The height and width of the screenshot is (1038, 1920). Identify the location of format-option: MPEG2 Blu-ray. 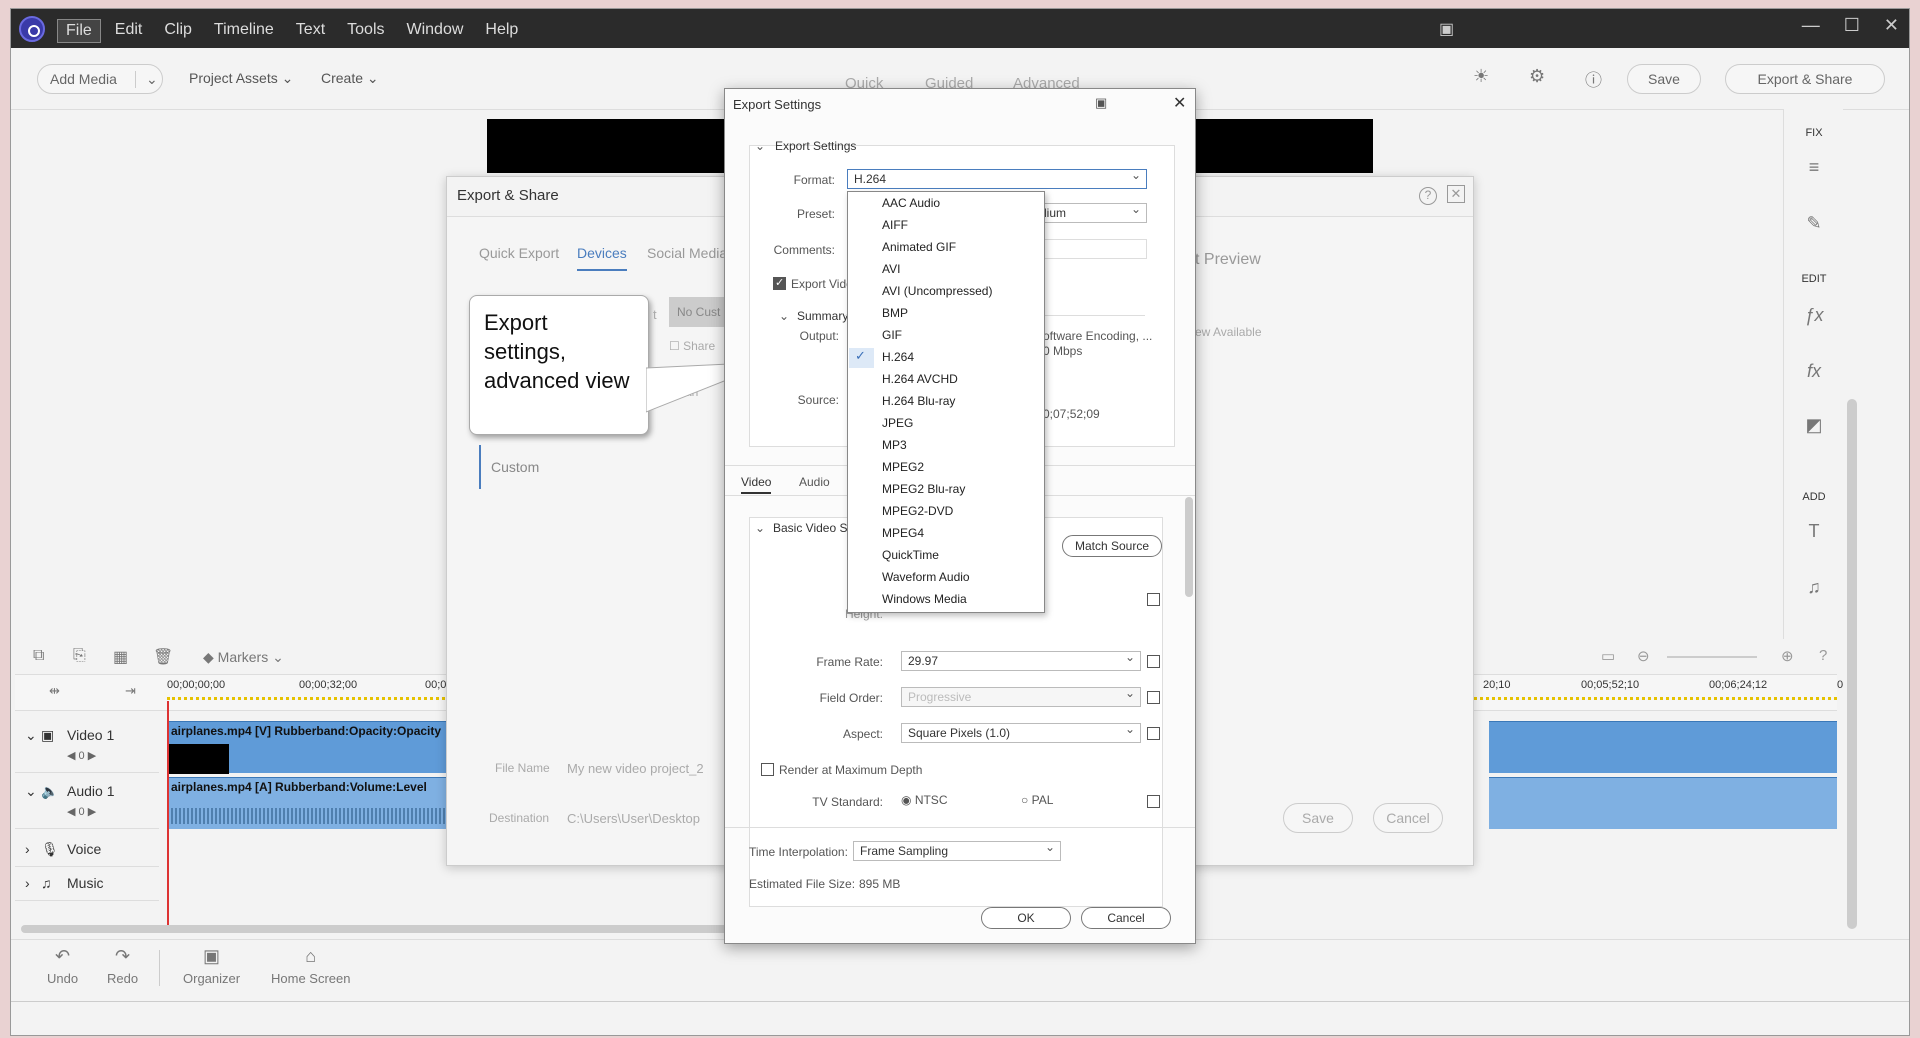
(923, 489).